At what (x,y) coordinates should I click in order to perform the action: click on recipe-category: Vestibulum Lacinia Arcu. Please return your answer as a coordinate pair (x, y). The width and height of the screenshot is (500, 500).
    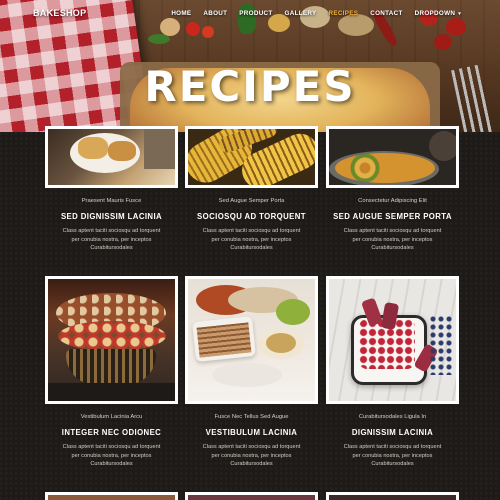
    Looking at the image, I should click on (111, 417).